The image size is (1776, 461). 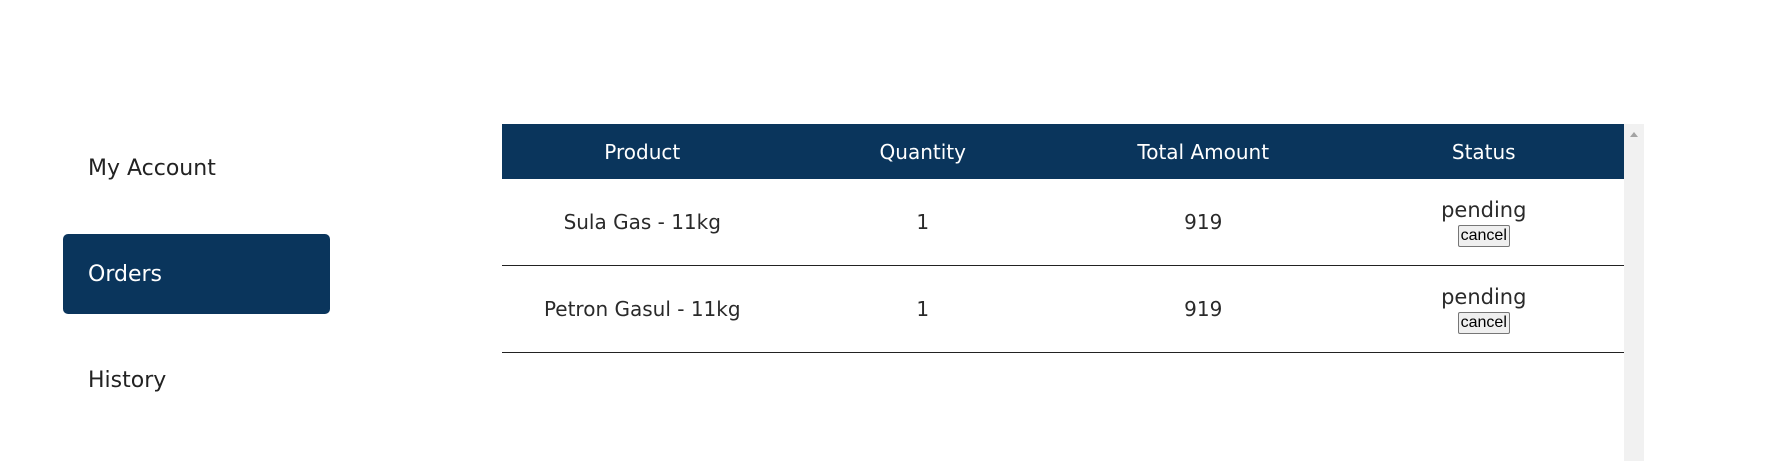 What do you see at coordinates (1634, 292) in the screenshot?
I see `vertical-scrollbar` at bounding box center [1634, 292].